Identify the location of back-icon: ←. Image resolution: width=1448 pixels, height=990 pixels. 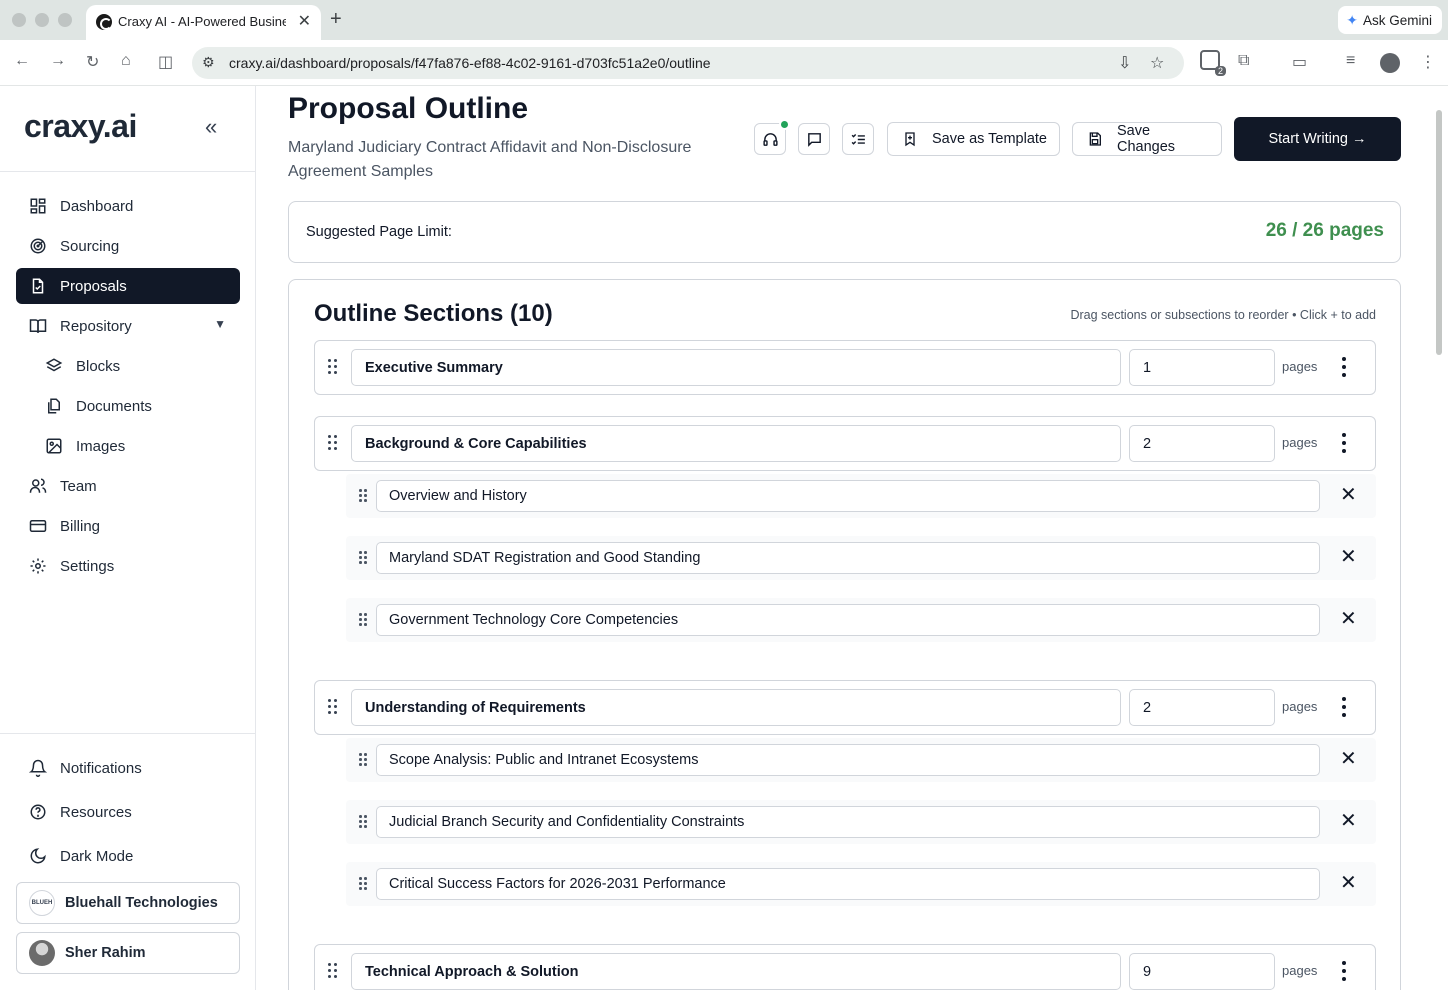
(22, 61).